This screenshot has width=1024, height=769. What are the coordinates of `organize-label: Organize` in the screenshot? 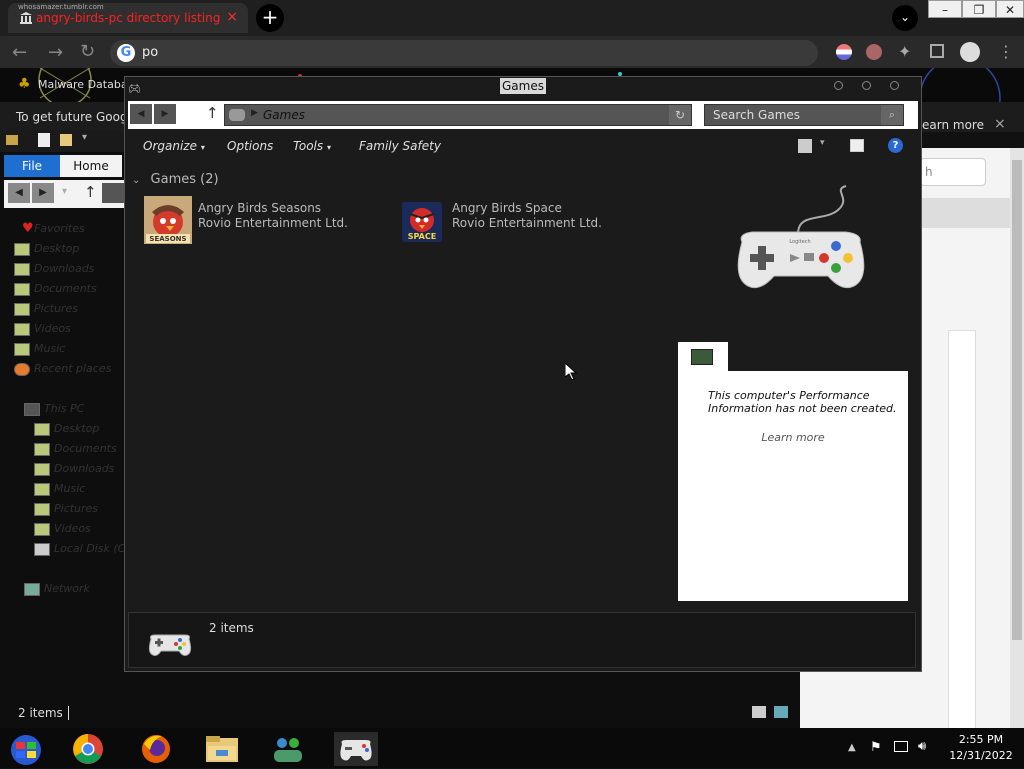 It's located at (170, 146).